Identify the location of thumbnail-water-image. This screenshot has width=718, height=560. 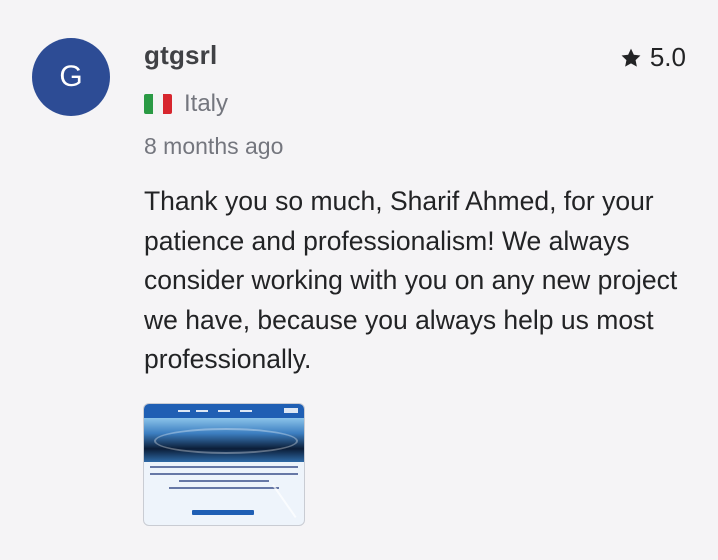
(224, 440).